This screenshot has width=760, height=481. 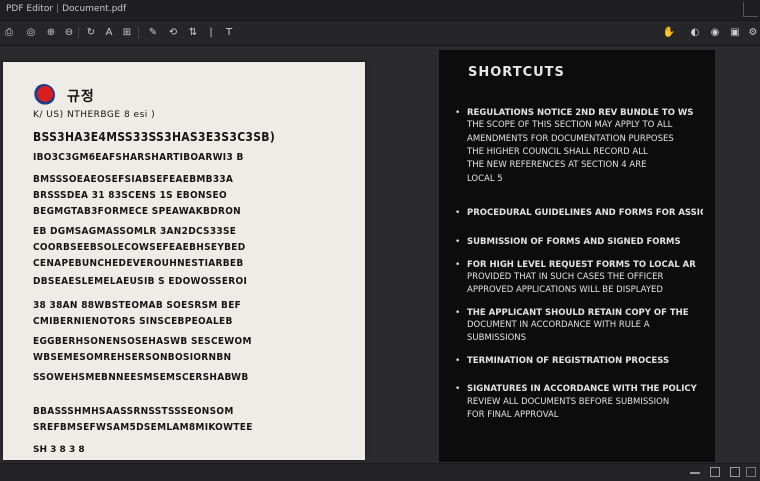 What do you see at coordinates (153, 33) in the screenshot?
I see `edit-icon: ✎` at bounding box center [153, 33].